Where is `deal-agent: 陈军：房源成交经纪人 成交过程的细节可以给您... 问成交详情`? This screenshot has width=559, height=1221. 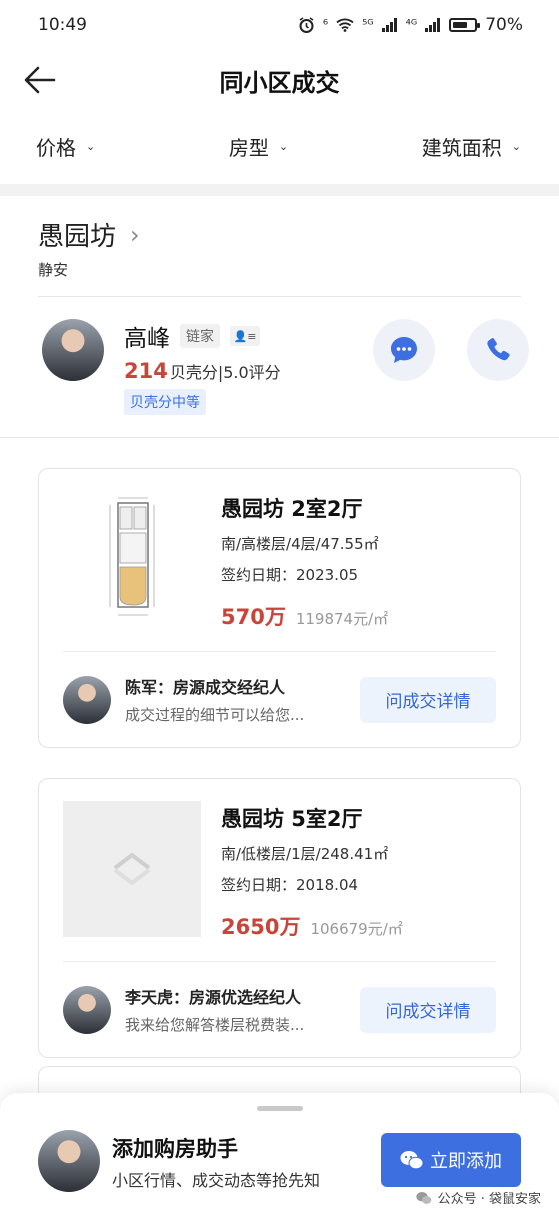
deal-agent: 陈军：房源成交经纪人 成交过程的细节可以给您... 问成交详情 is located at coordinates (279, 699).